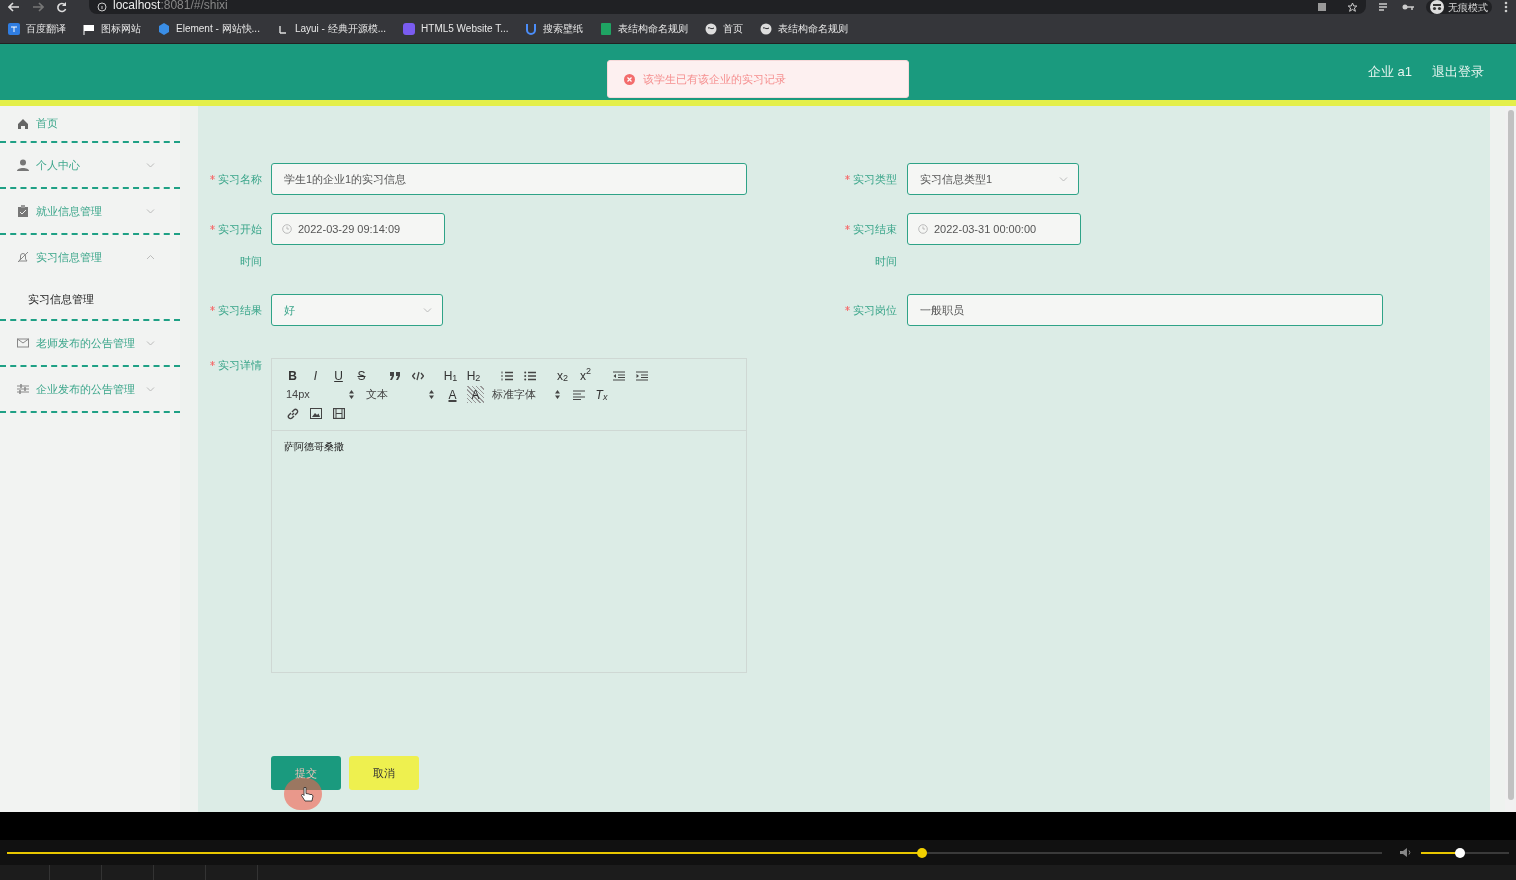  Describe the element at coordinates (307, 794) in the screenshot. I see `pointer-cursor-icon` at that location.